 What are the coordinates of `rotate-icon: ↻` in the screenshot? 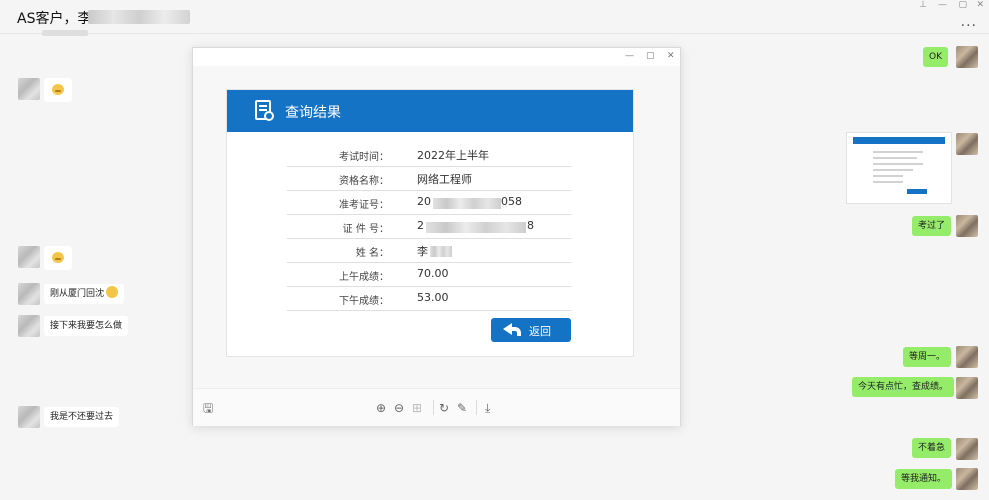 It's located at (444, 408).